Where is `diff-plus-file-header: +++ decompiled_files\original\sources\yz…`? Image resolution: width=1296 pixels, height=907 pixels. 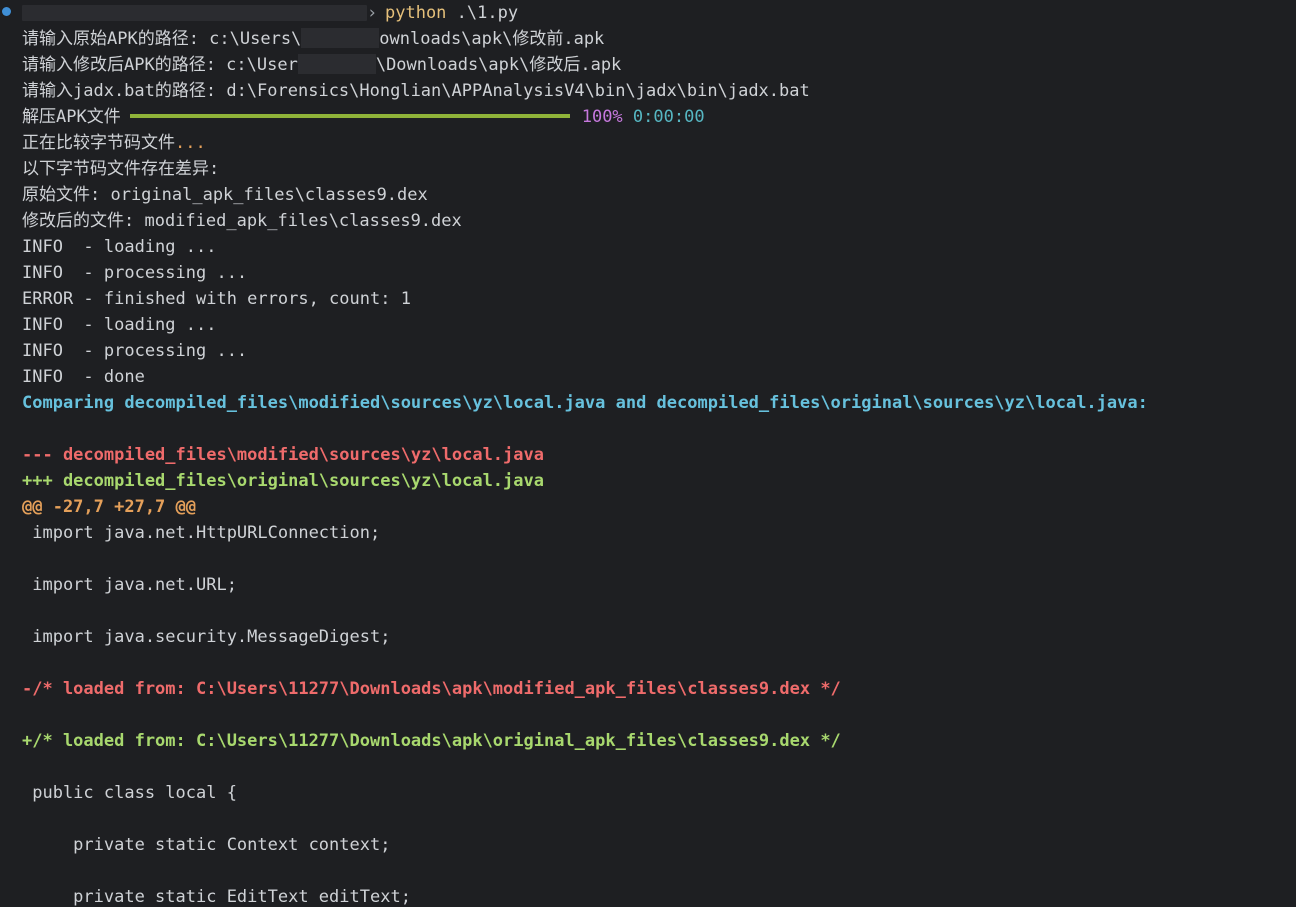
diff-plus-file-header: +++ decompiled_files\original\sources\yz… is located at coordinates (283, 481).